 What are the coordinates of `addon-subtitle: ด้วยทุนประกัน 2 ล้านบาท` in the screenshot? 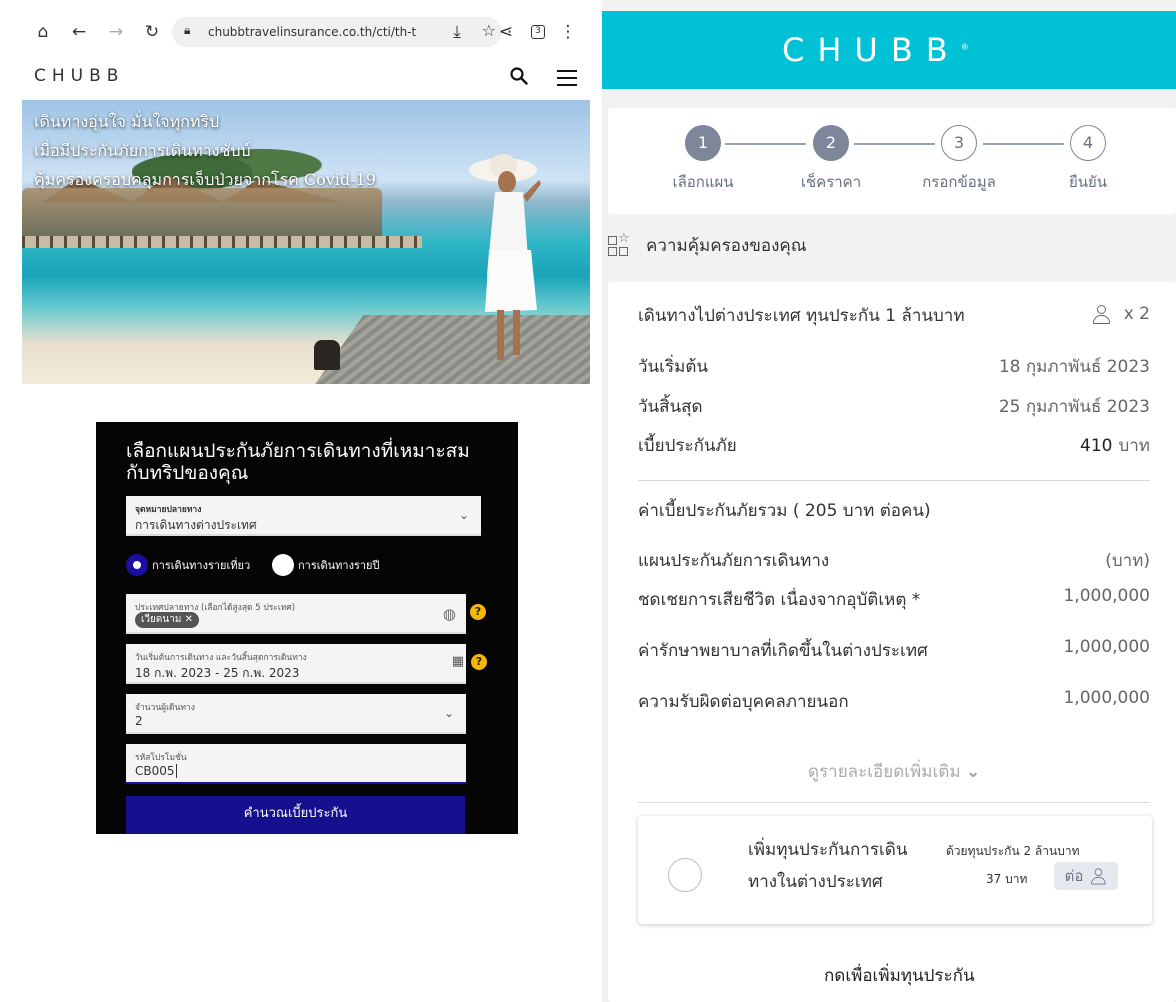 It's located at (1013, 851).